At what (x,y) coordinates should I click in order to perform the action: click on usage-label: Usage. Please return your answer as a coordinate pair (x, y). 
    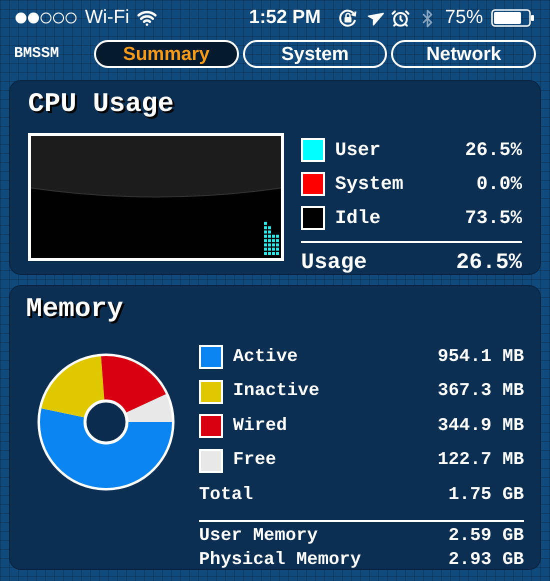
    Looking at the image, I should click on (334, 262).